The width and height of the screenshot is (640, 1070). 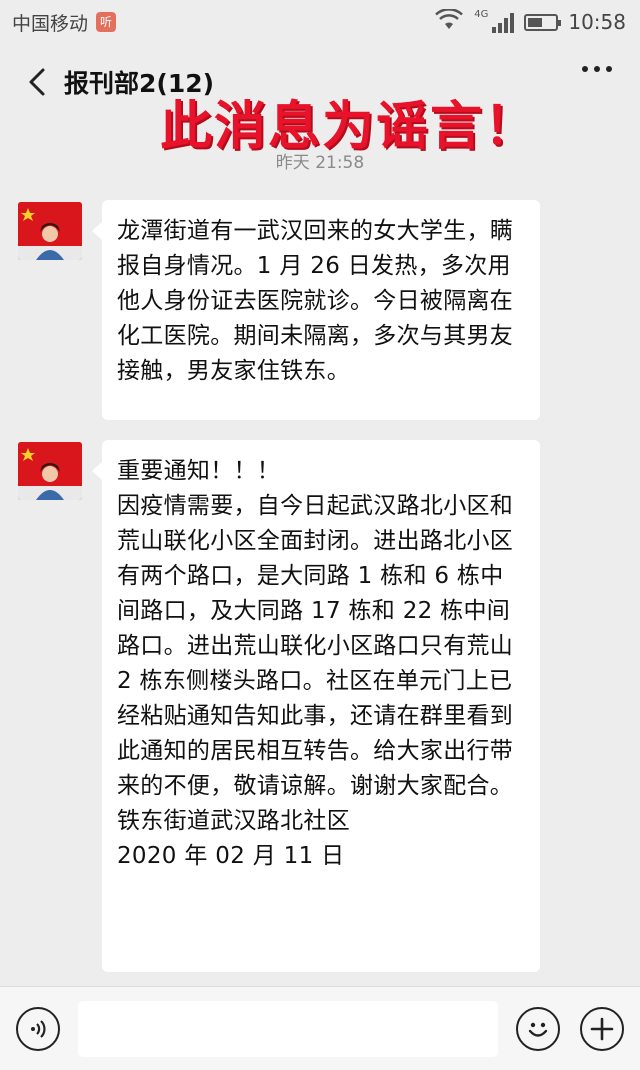 I want to click on emoji-button, so click(x=538, y=1029).